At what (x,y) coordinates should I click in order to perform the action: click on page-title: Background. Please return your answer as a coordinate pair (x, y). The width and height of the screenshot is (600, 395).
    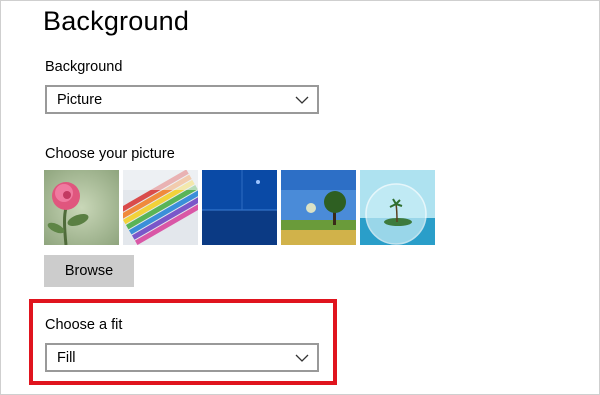
    Looking at the image, I should click on (116, 21).